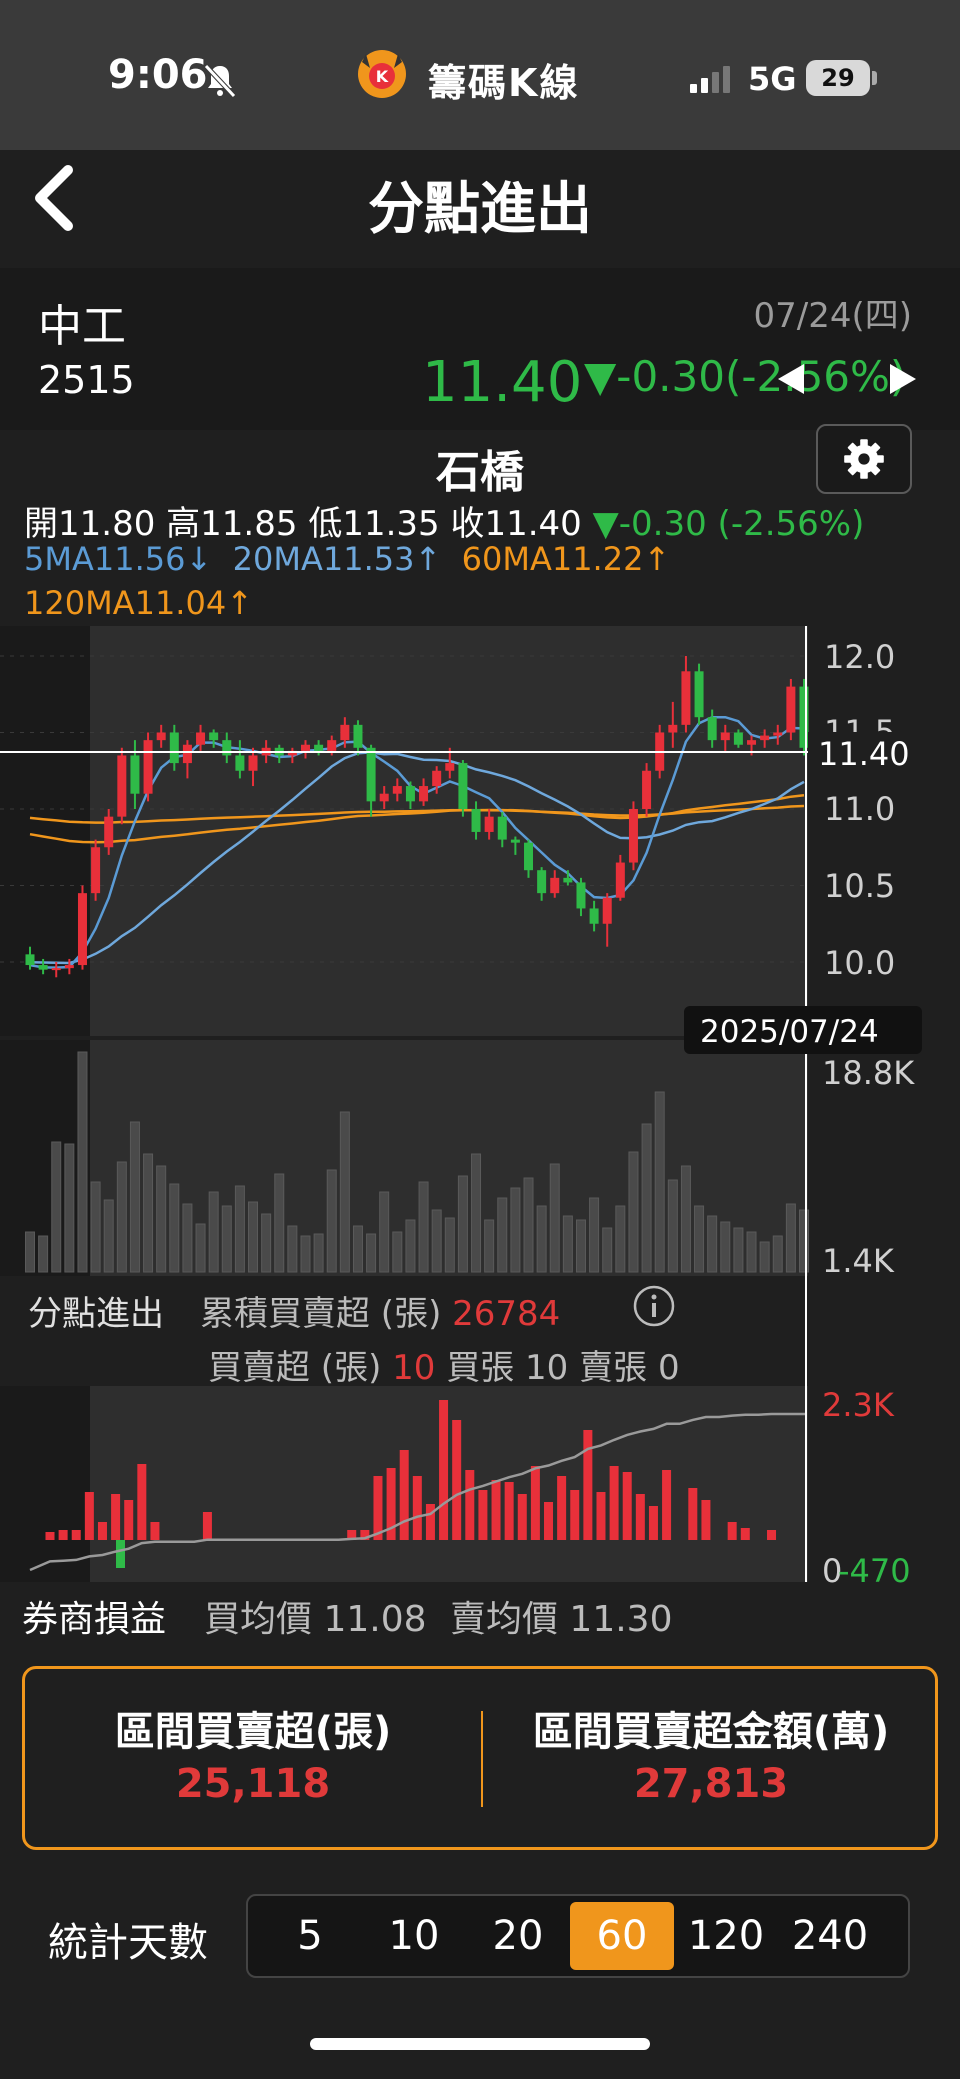 This screenshot has width=960, height=2079. Describe the element at coordinates (506, 1314) in the screenshot. I see `cum-value: 26784` at that location.